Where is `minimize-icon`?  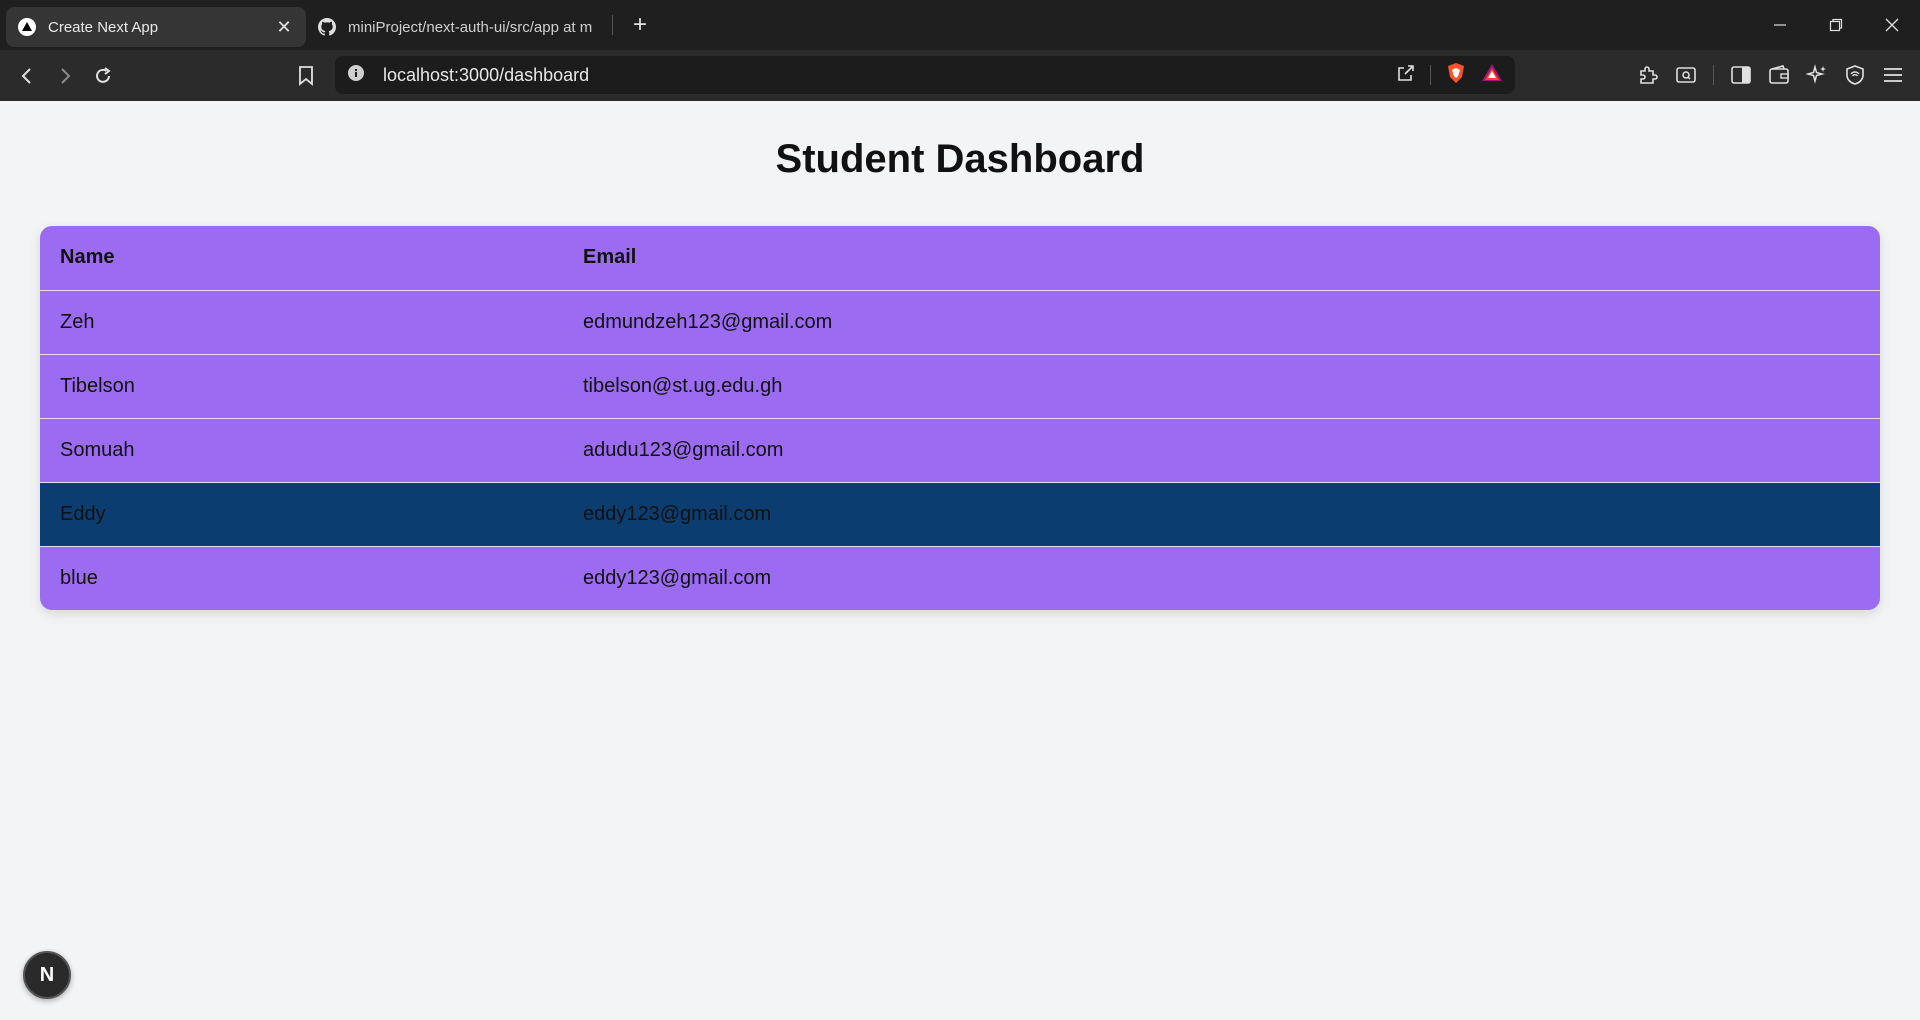
minimize-icon is located at coordinates (1780, 25).